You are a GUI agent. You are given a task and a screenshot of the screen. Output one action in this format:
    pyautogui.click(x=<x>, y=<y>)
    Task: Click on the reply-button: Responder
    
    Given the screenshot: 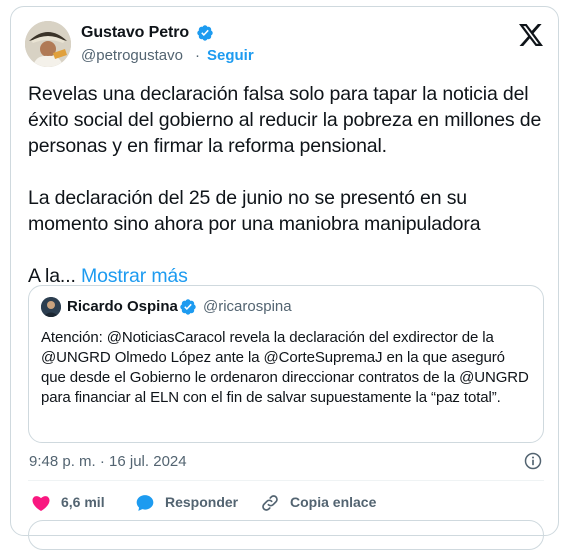 What is the action you would take?
    pyautogui.click(x=195, y=503)
    